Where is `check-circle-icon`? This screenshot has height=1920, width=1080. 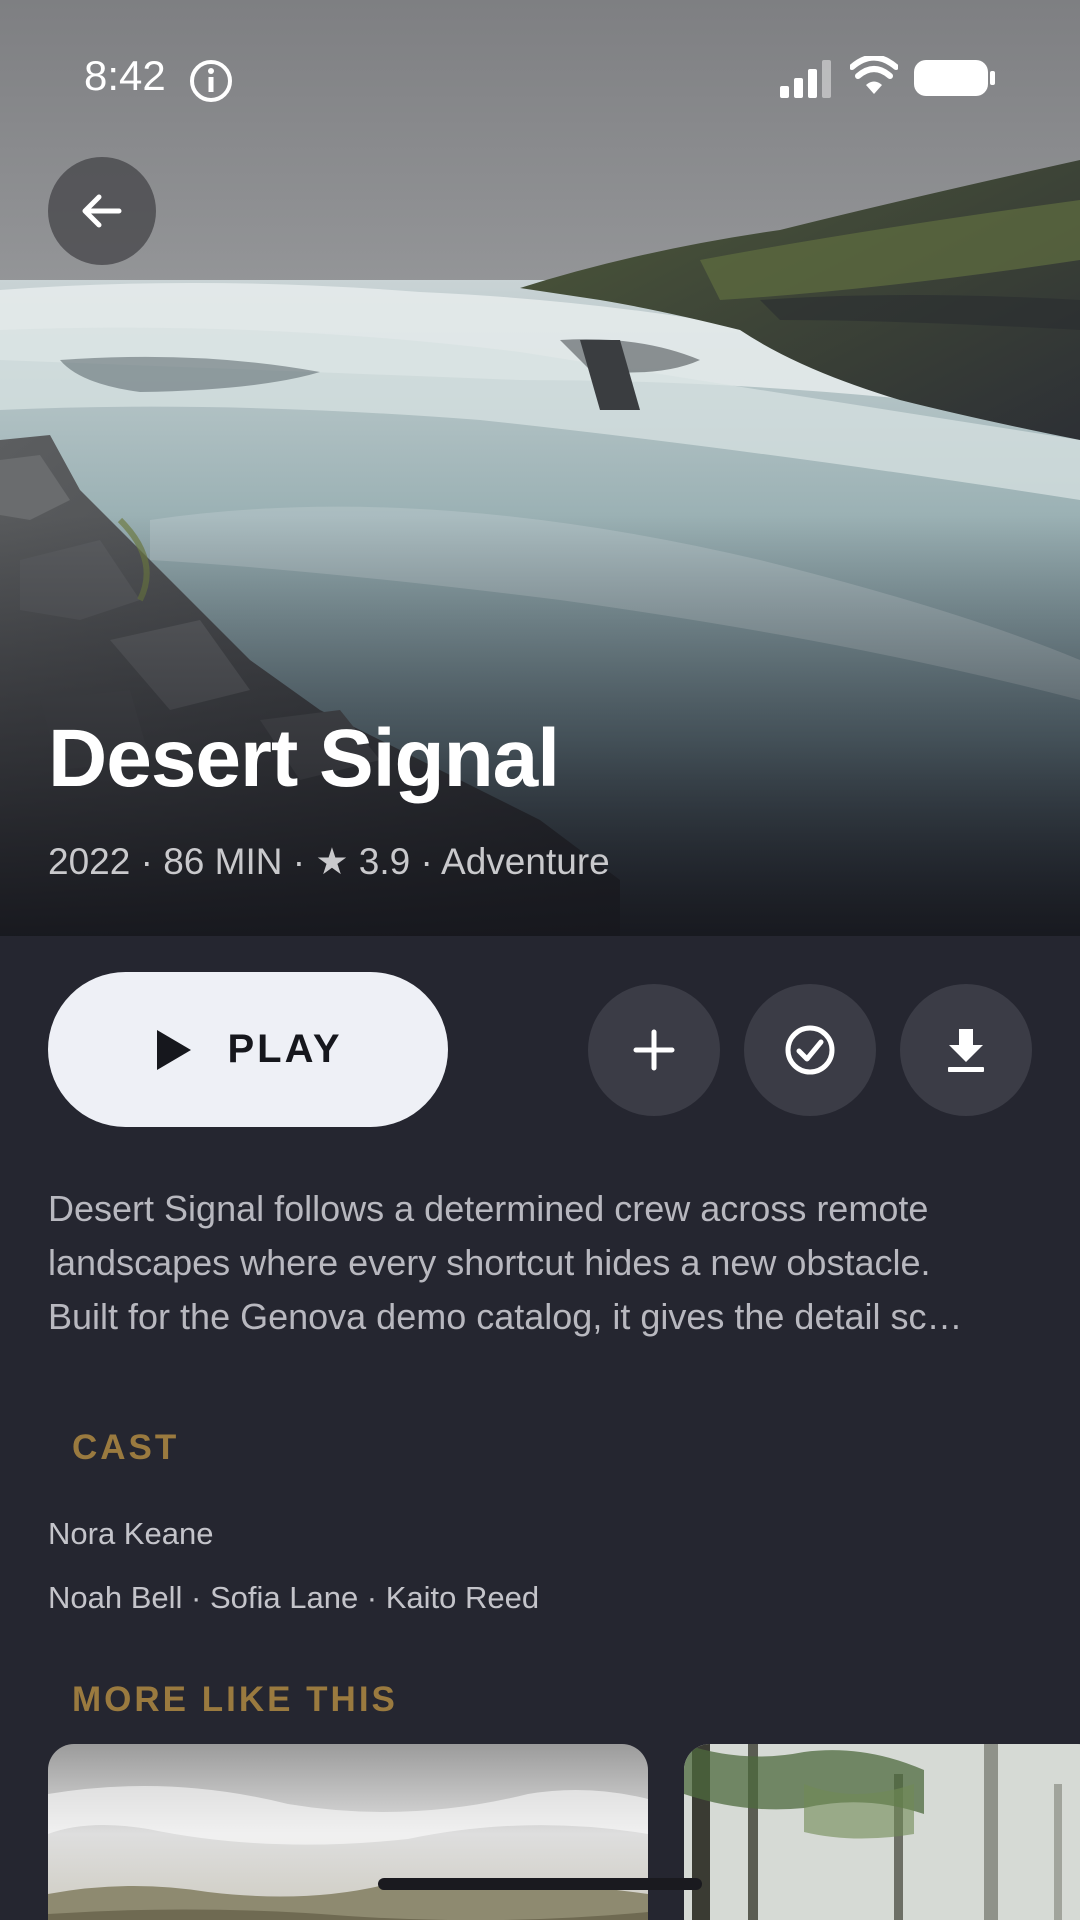 check-circle-icon is located at coordinates (810, 1050).